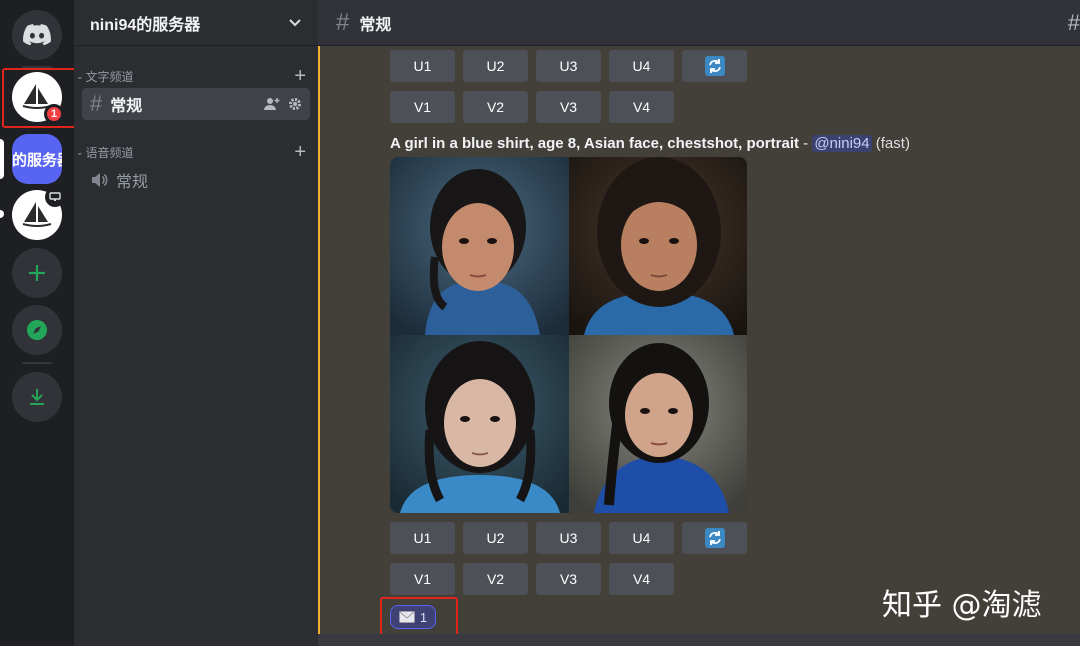 The height and width of the screenshot is (646, 1080). I want to click on download-icon, so click(37, 397).